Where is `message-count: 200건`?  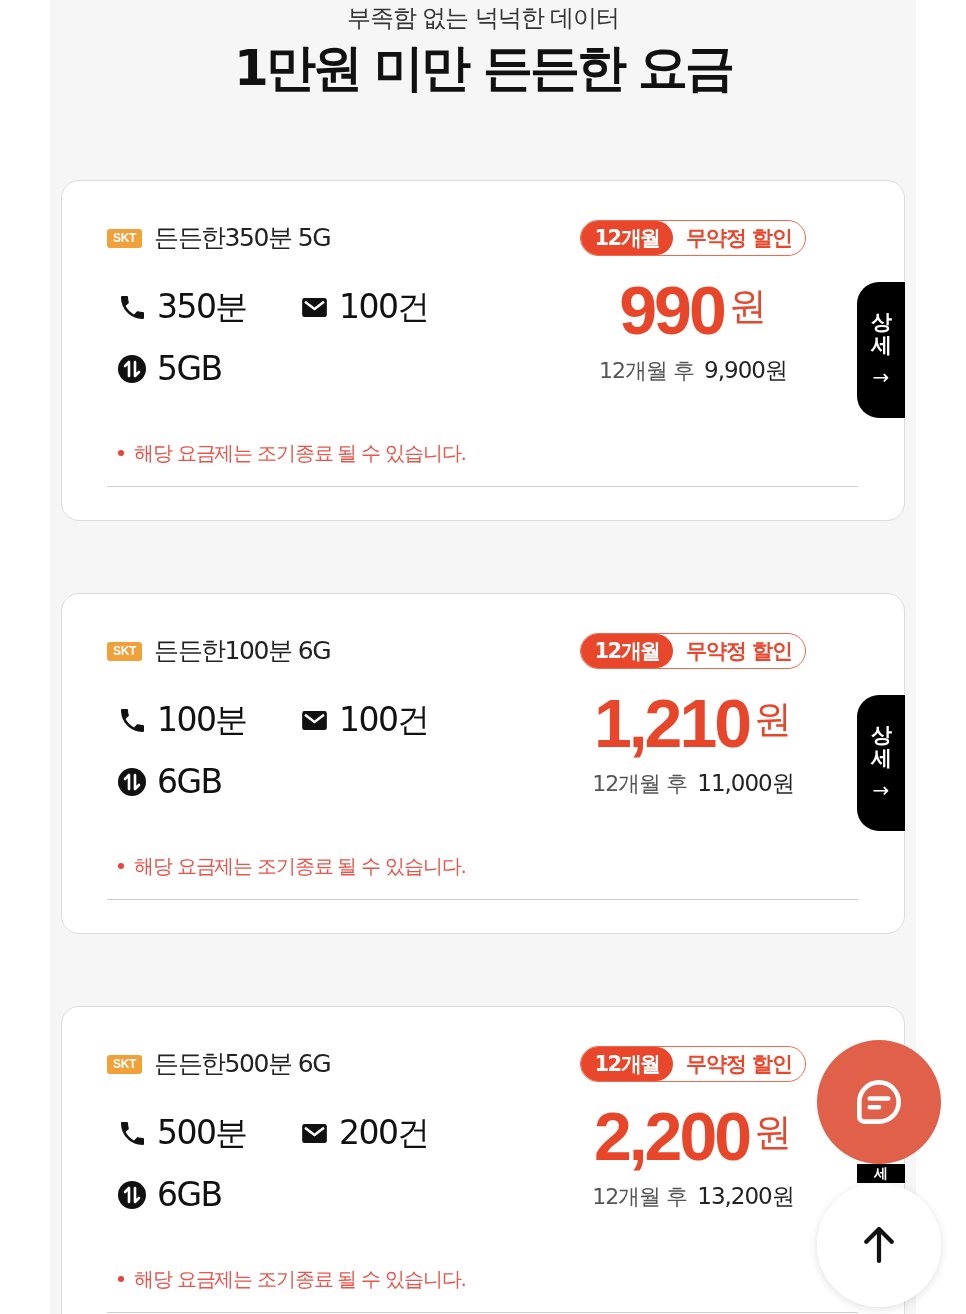
message-count: 200건 is located at coordinates (384, 1133).